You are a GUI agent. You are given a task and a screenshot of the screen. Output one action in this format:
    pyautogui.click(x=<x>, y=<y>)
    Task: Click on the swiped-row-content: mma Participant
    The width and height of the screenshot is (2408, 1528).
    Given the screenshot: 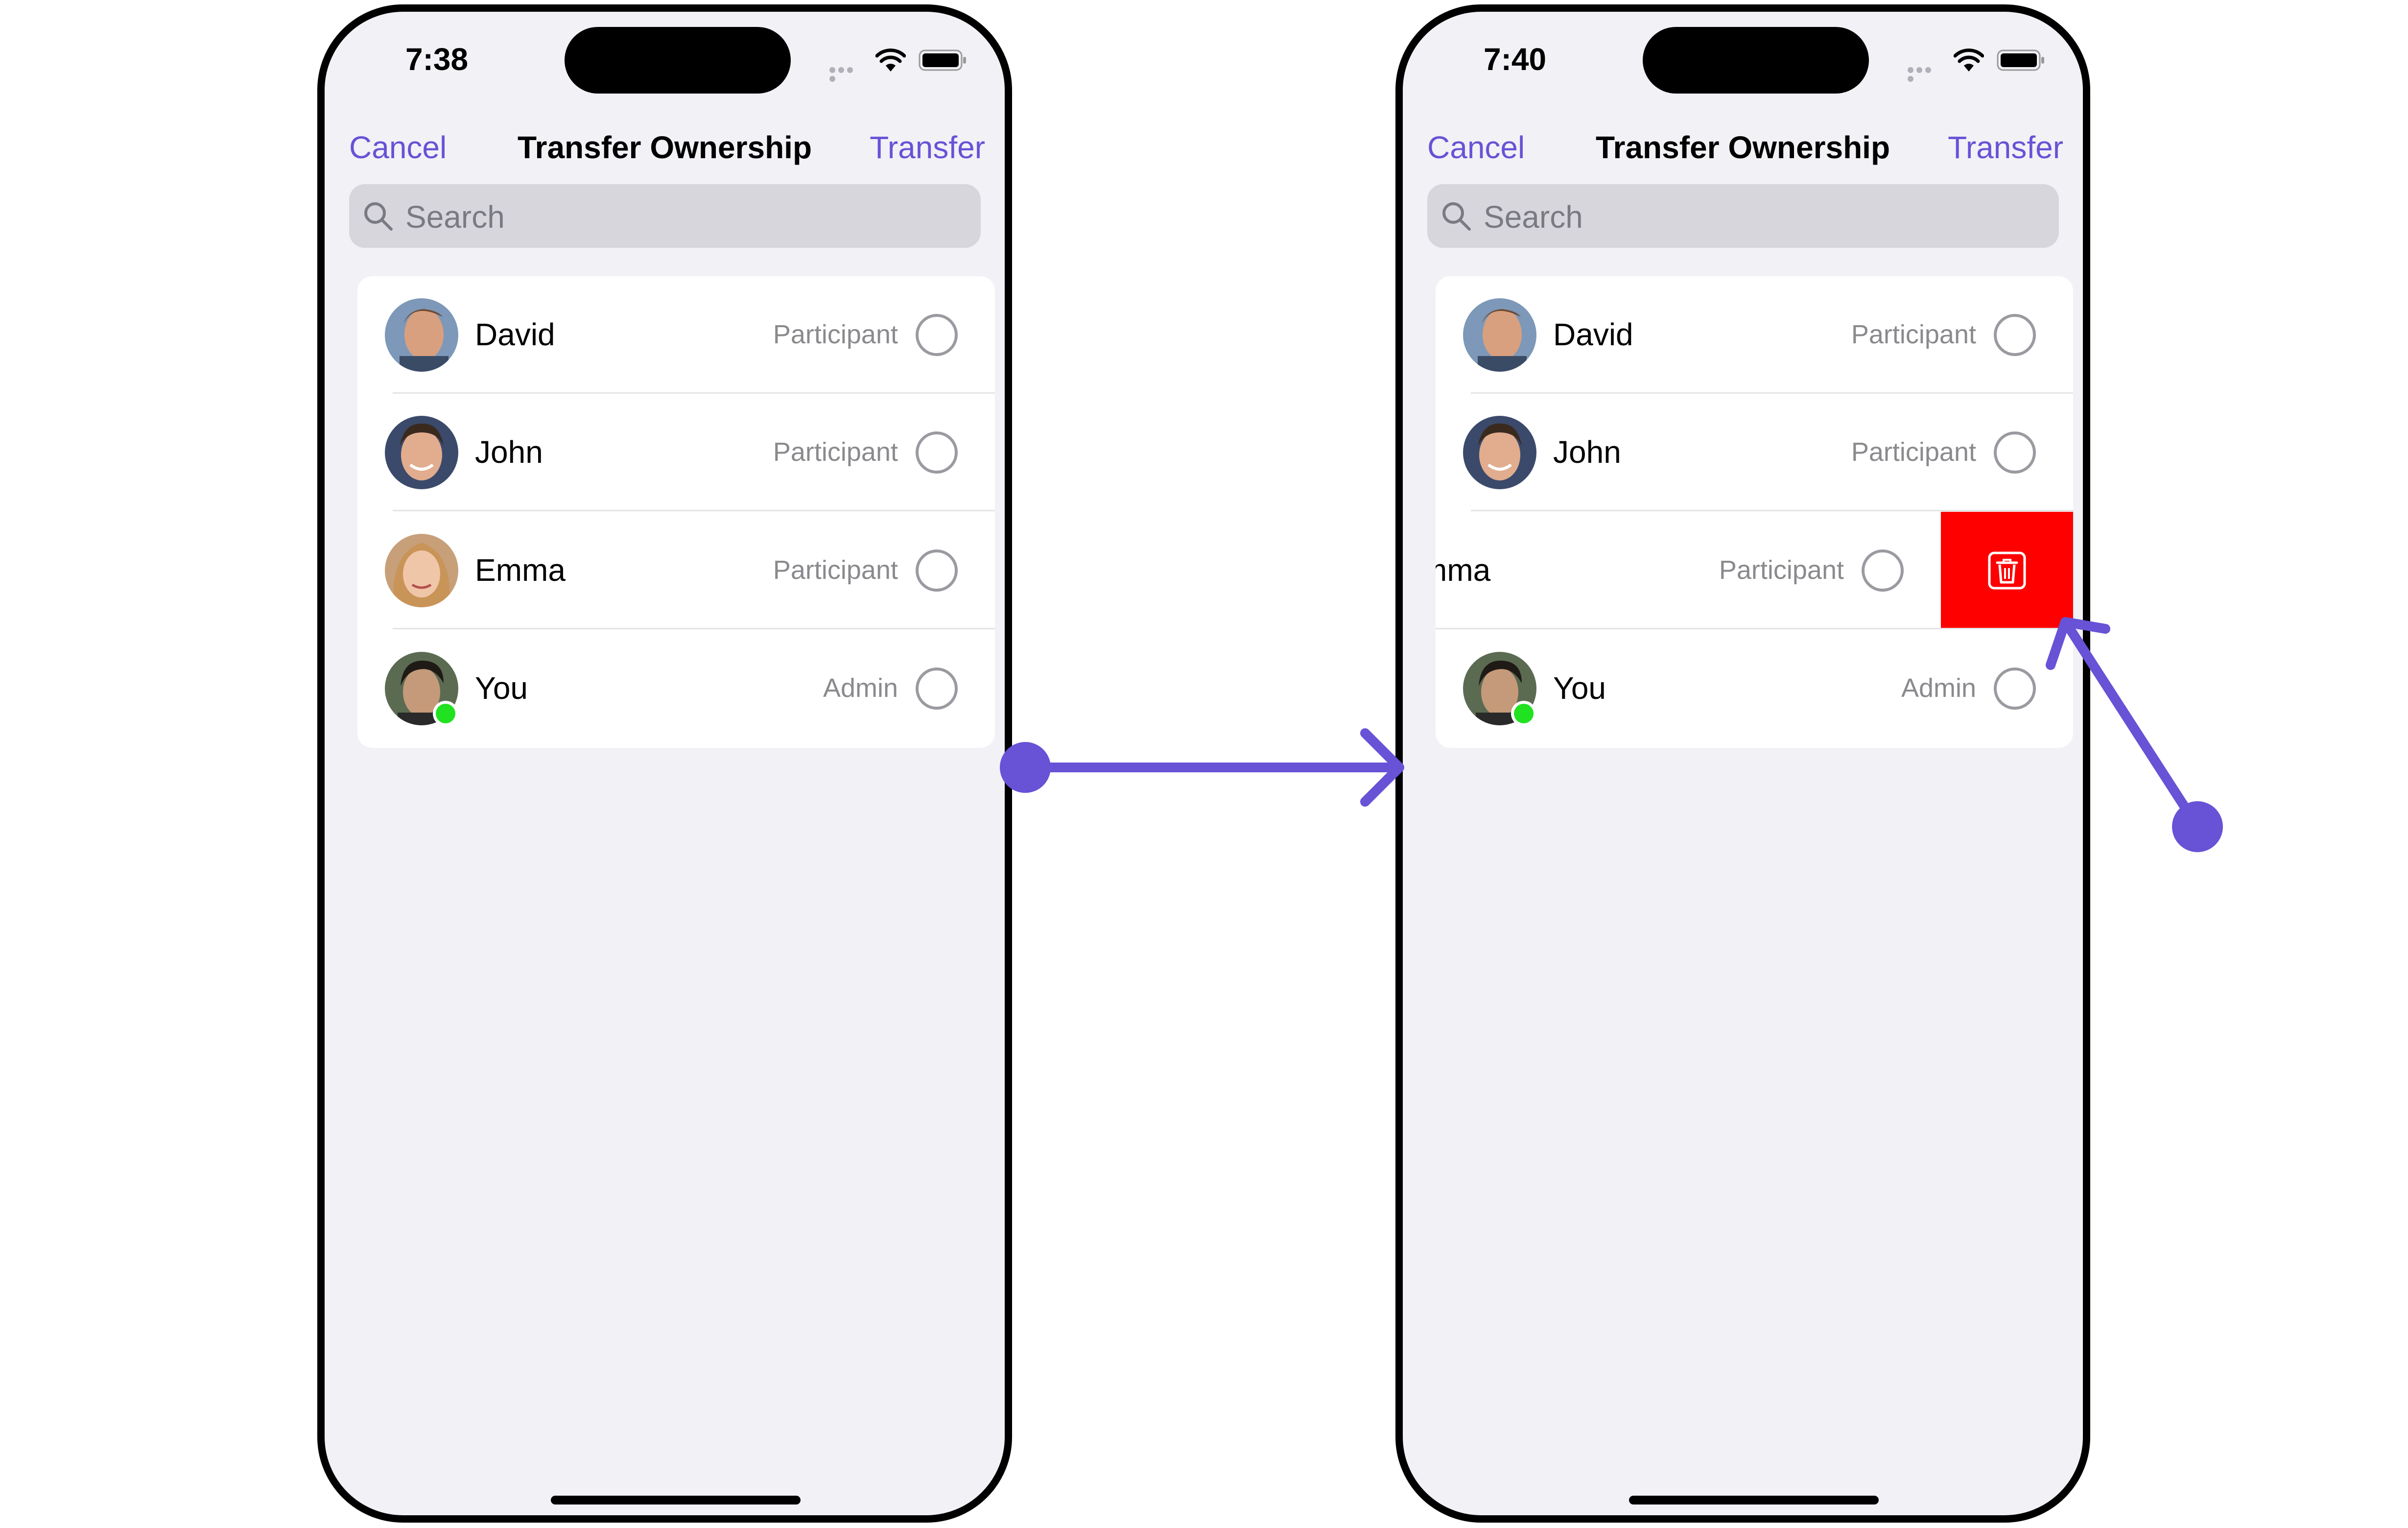 What is the action you would take?
    pyautogui.click(x=1688, y=570)
    